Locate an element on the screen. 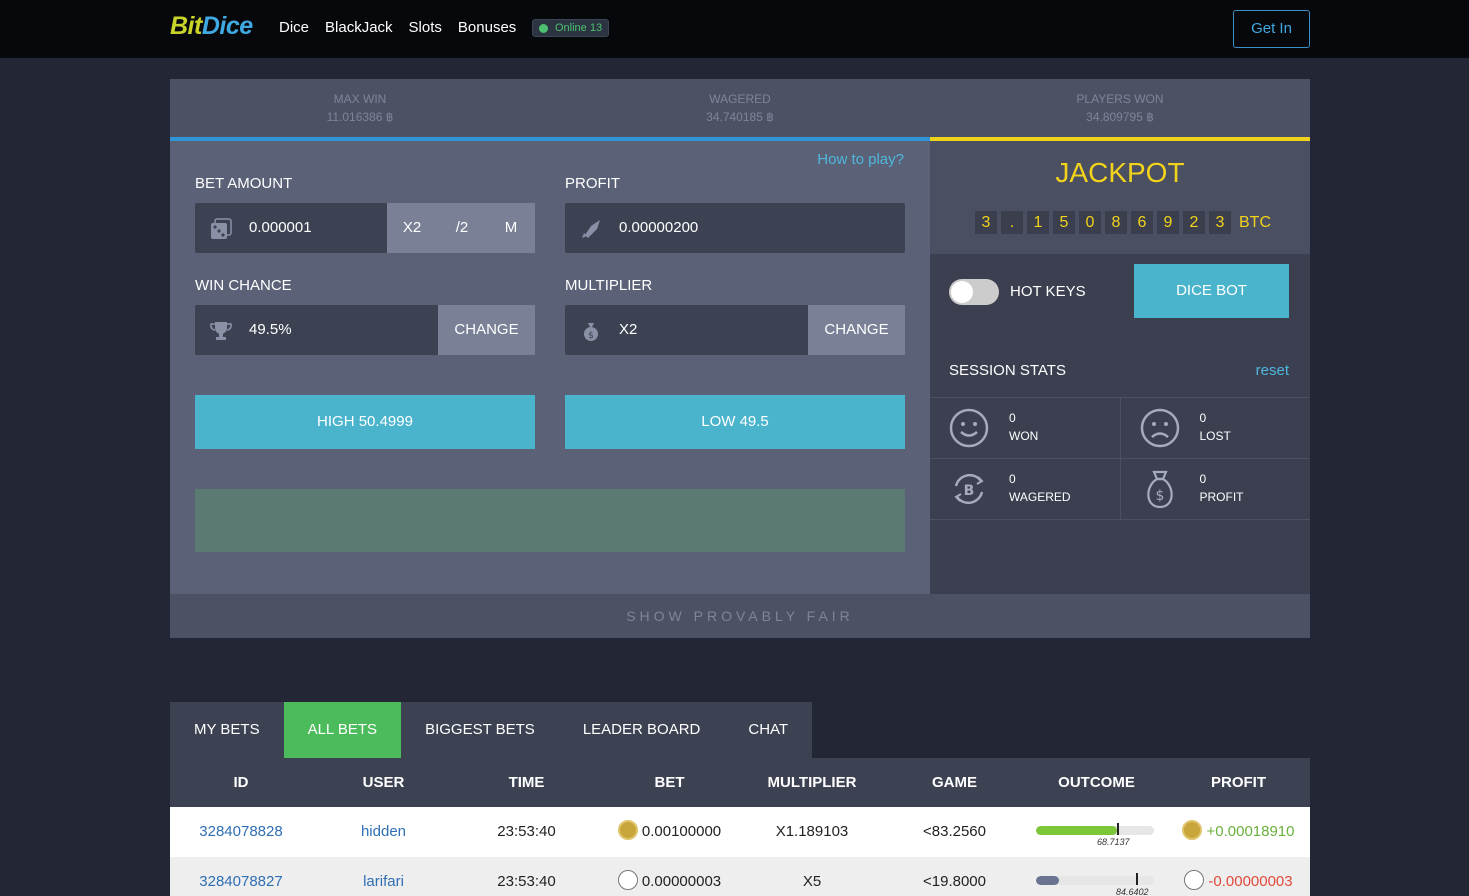  bet-time: 23:53:40 is located at coordinates (526, 881).